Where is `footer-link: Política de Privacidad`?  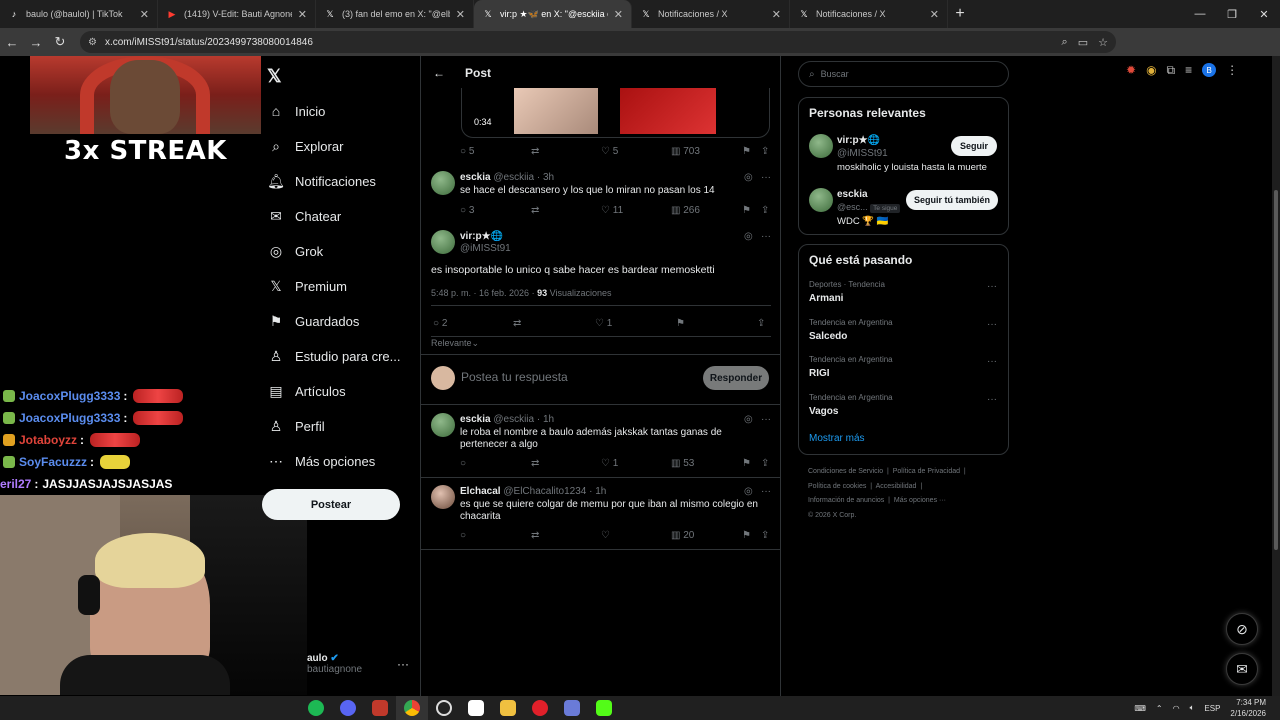 footer-link: Política de Privacidad is located at coordinates (926, 471).